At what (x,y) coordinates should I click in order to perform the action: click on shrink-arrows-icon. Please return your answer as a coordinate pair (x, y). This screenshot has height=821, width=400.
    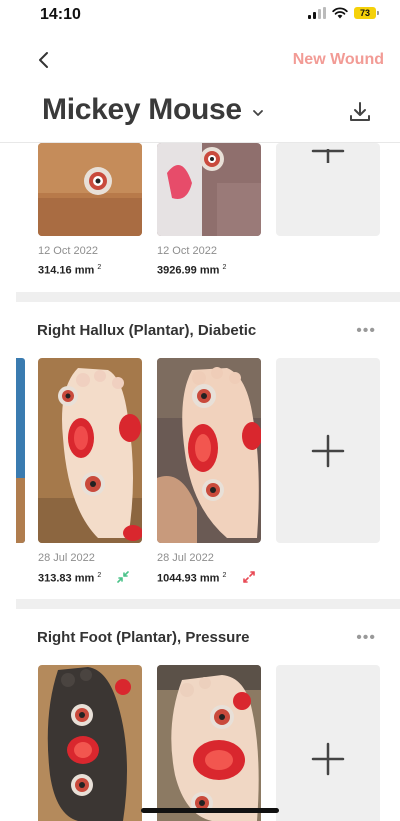
    Looking at the image, I should click on (123, 577).